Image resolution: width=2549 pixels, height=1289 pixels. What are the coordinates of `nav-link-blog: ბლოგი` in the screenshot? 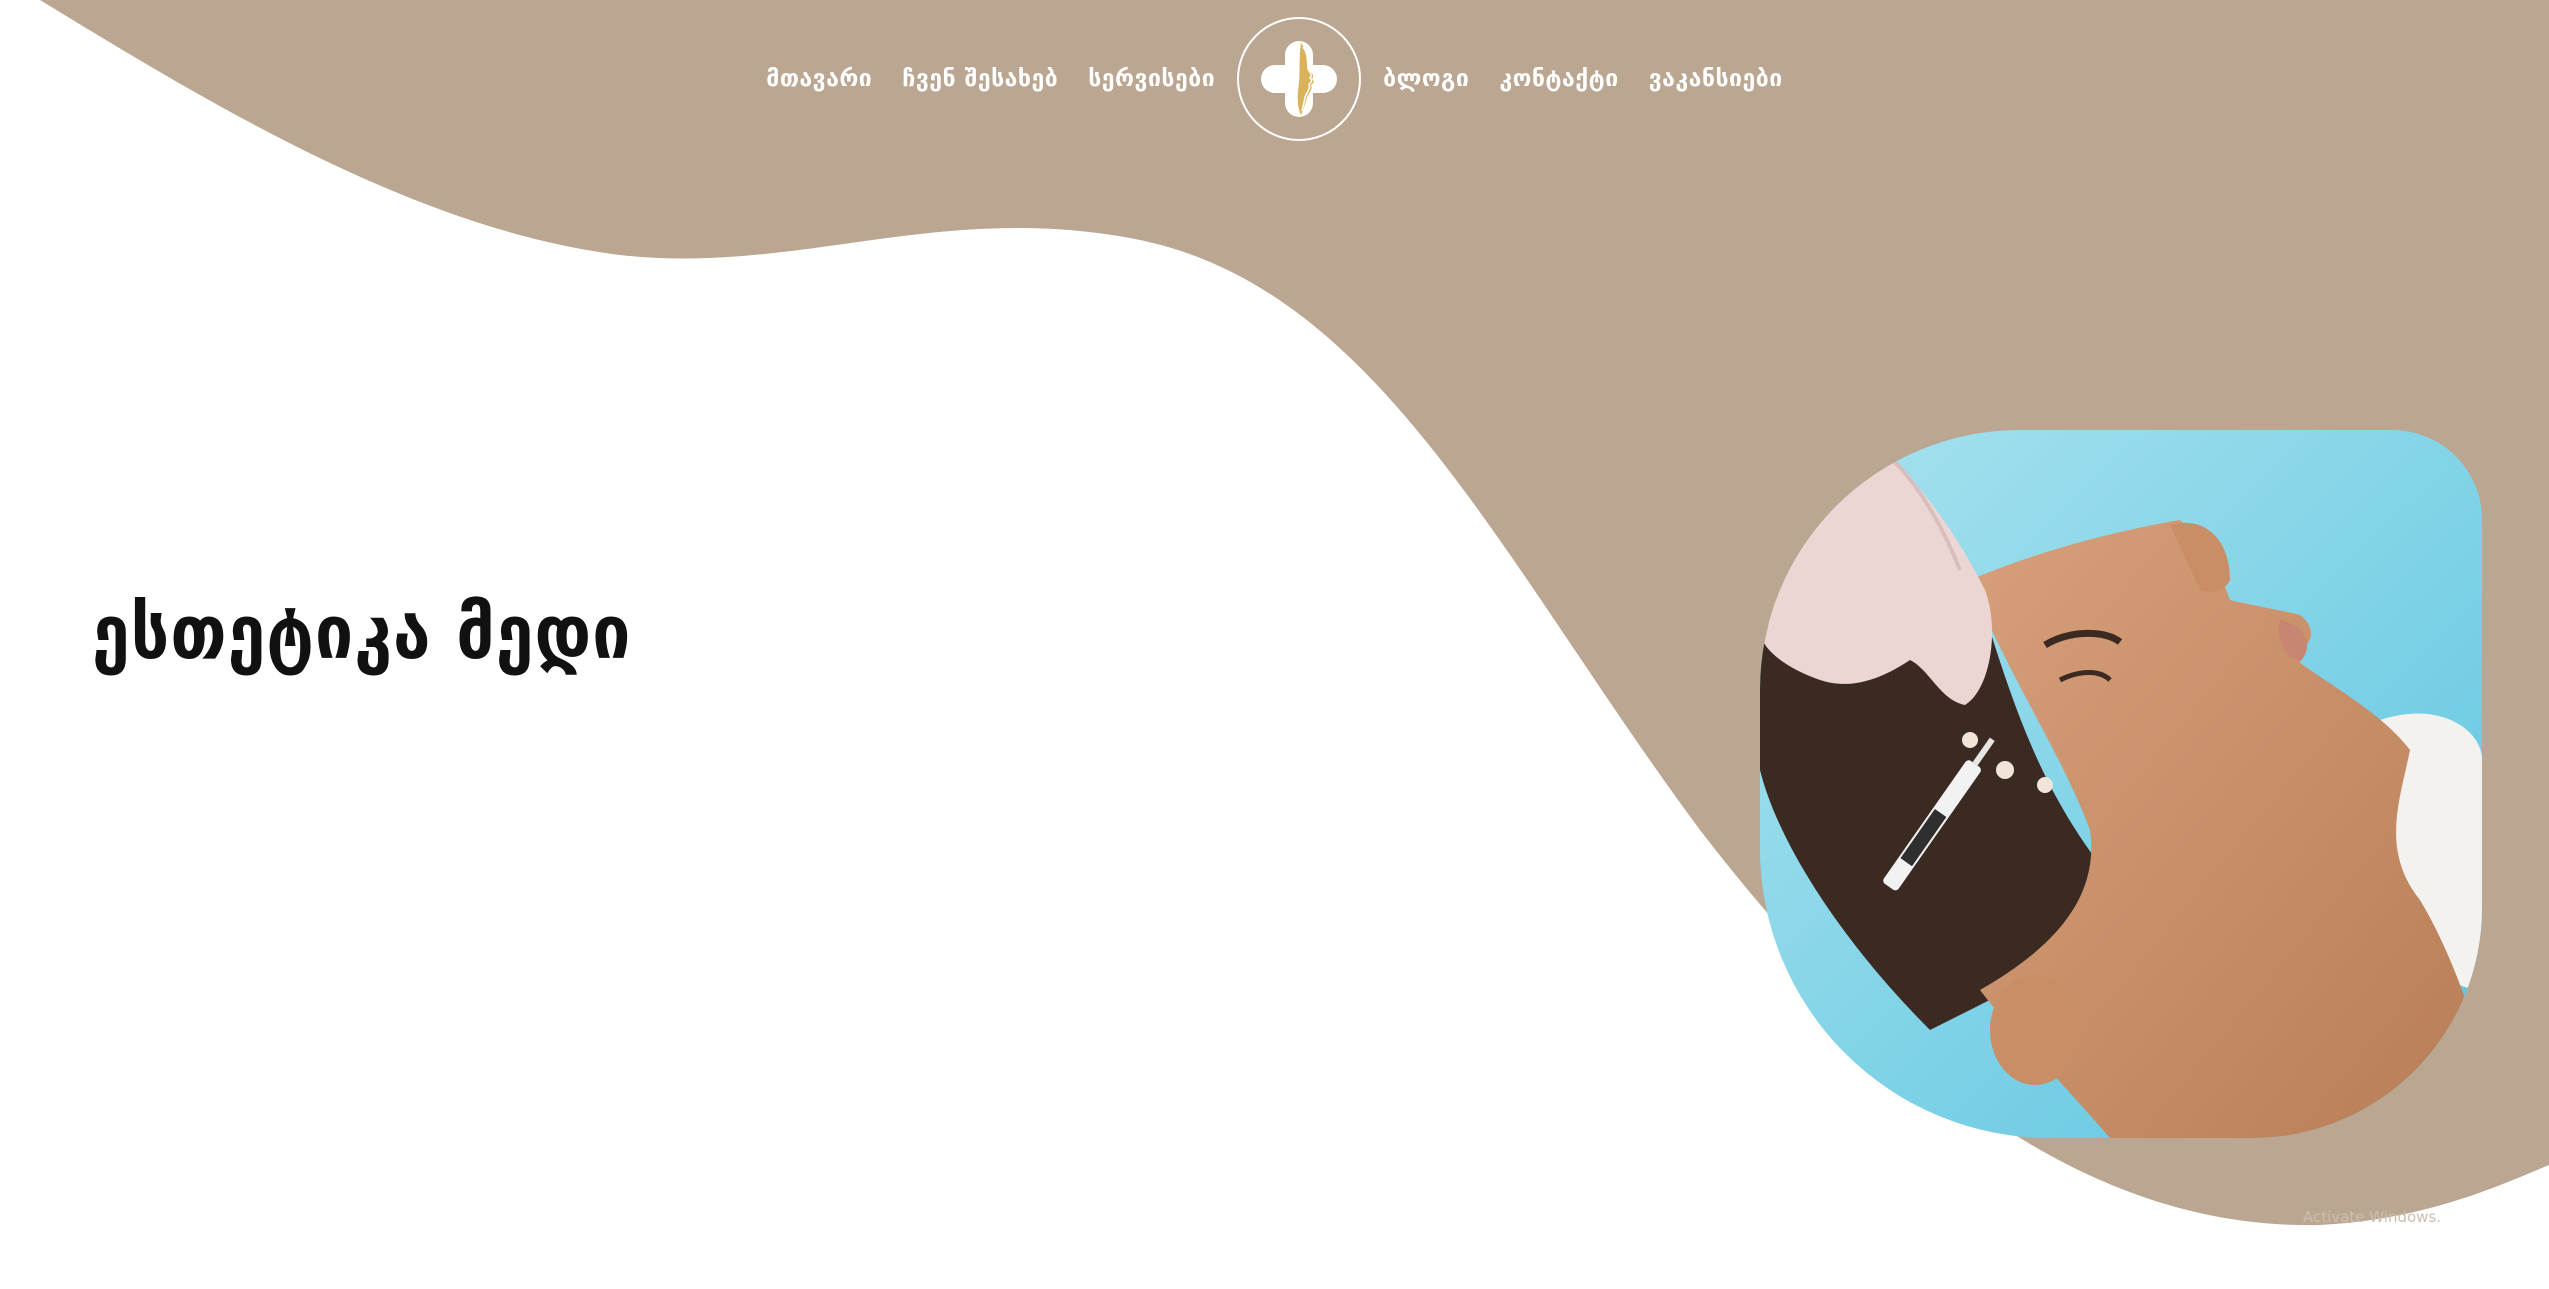 It's located at (1426, 79).